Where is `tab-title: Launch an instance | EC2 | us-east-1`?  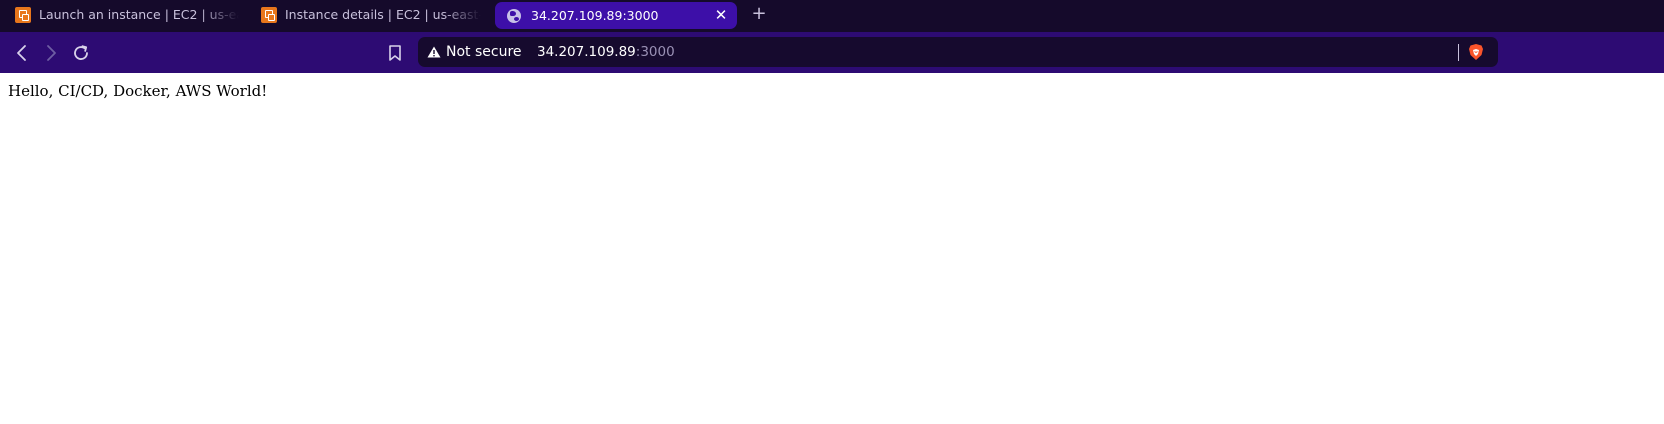 tab-title: Launch an instance | EC2 | us-east-1 is located at coordinates (139, 14).